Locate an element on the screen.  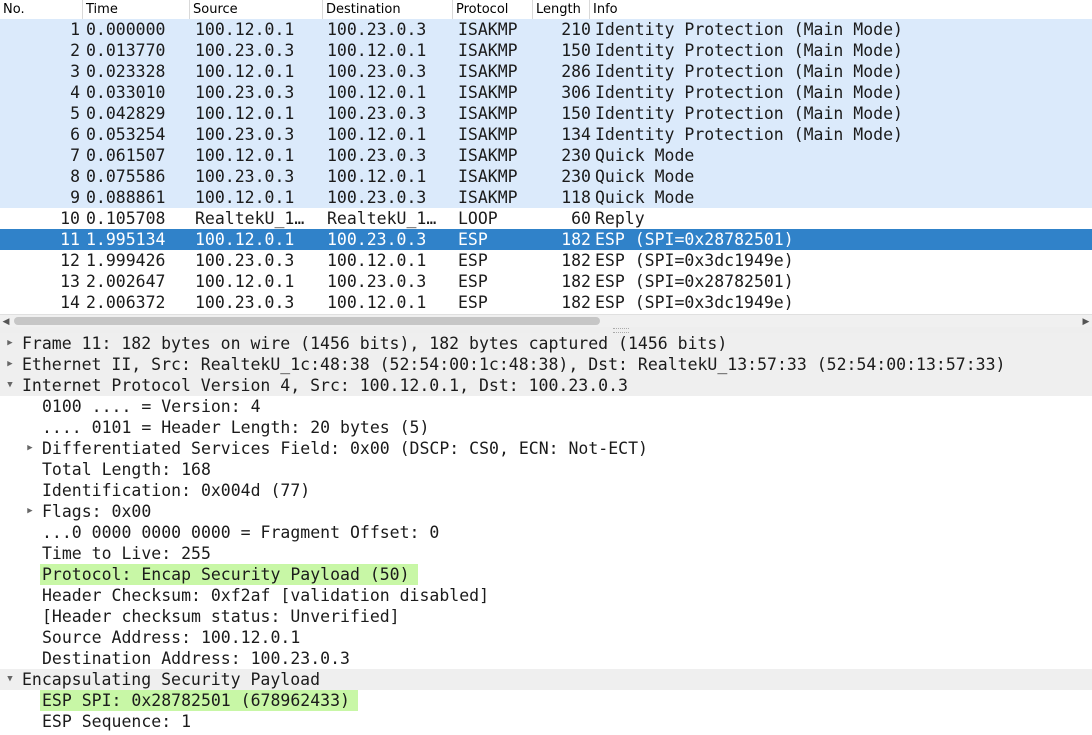
tree-item-ip-flags: ▶ Flags: 0x00 is located at coordinates (546, 511).